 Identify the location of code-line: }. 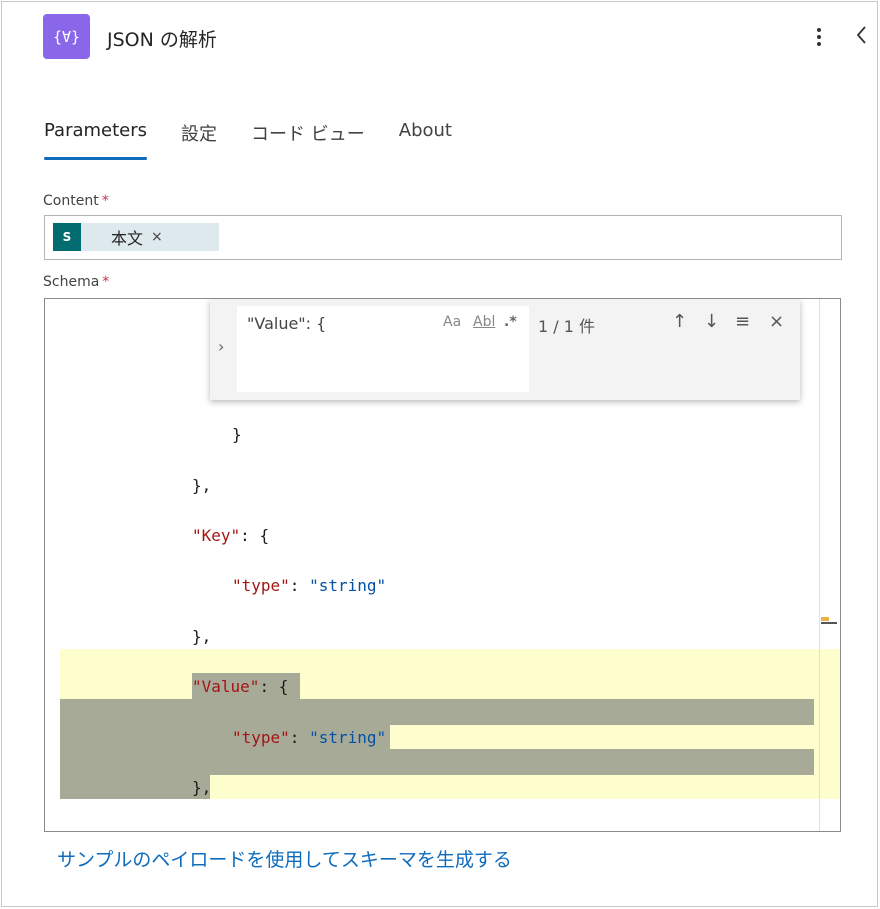
(237, 434).